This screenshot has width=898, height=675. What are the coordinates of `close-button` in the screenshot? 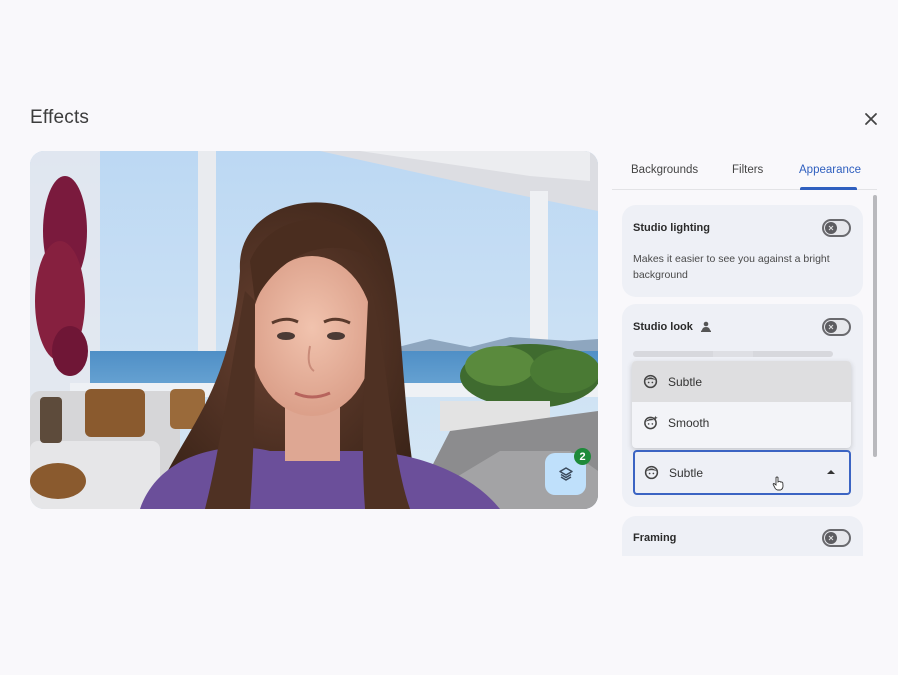 It's located at (871, 119).